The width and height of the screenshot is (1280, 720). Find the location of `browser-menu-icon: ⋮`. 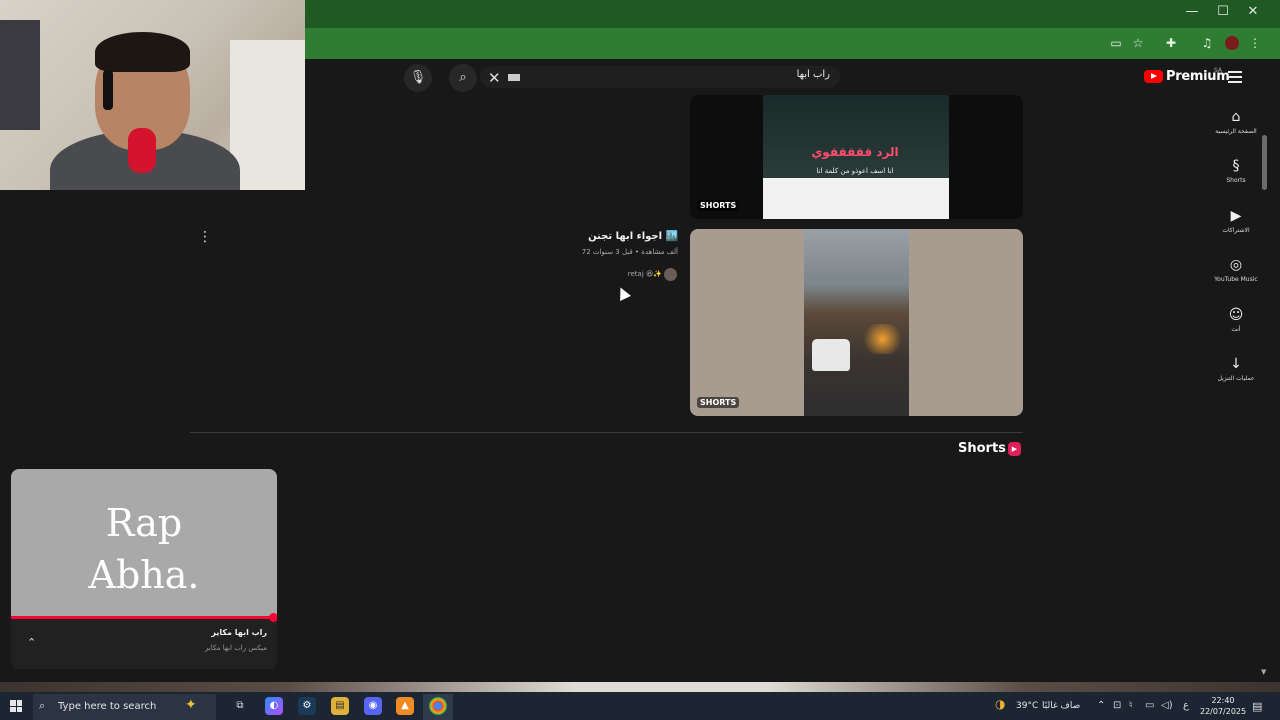

browser-menu-icon: ⋮ is located at coordinates (1255, 43).